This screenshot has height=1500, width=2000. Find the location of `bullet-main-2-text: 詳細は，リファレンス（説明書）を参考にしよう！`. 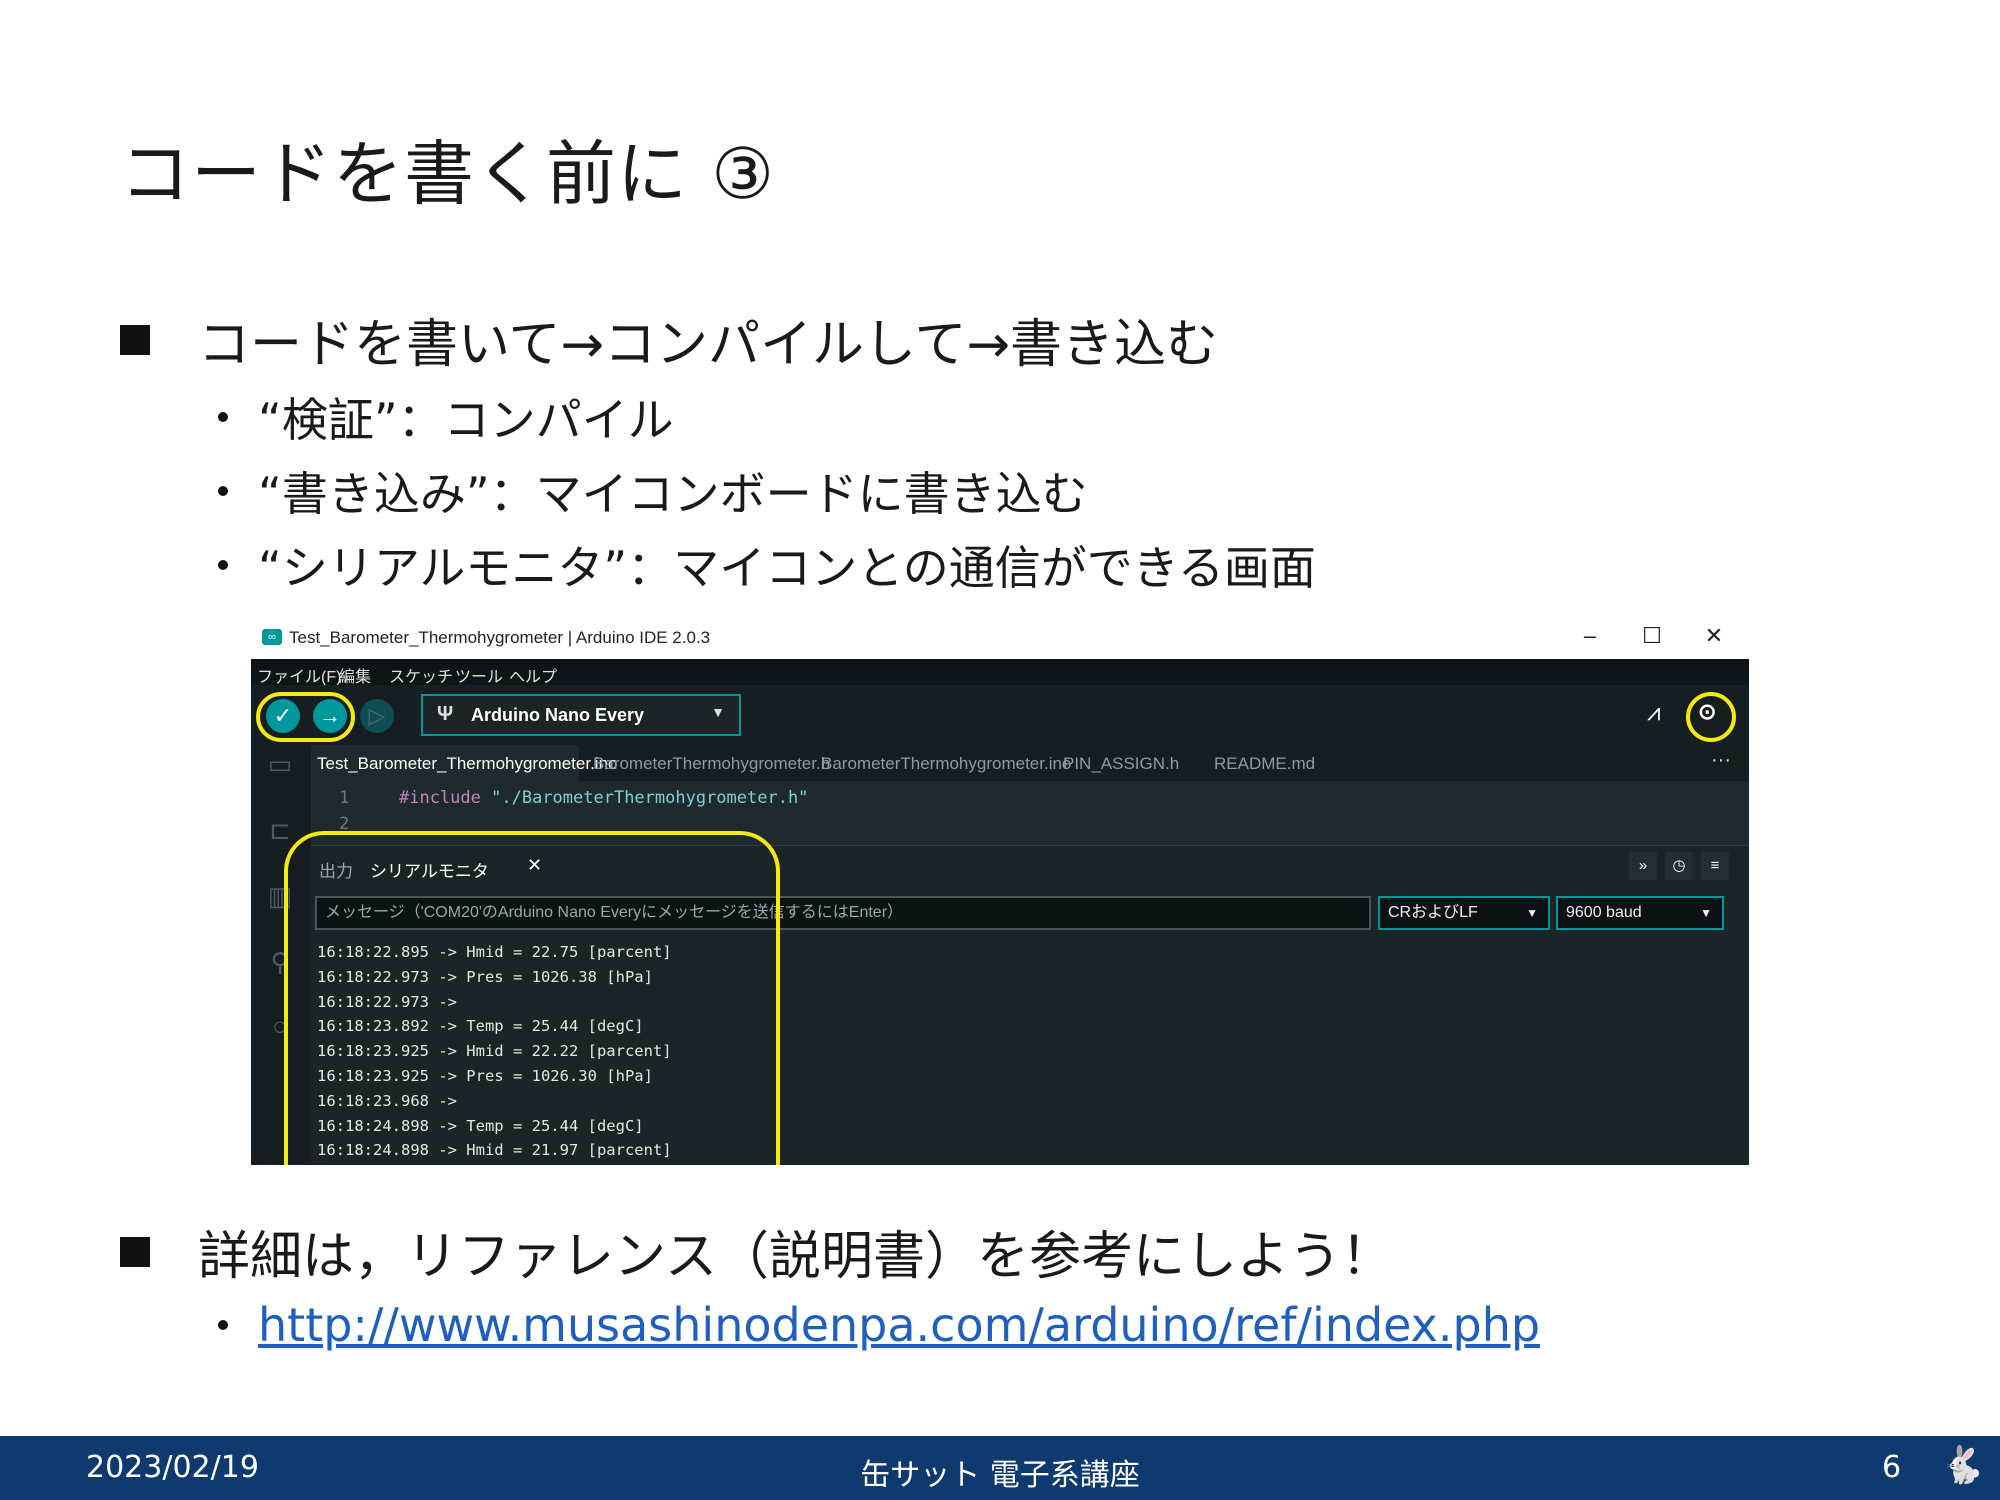

bullet-main-2-text: 詳細は，リファレンス（説明書）を参考にしよう！ is located at coordinates (795, 1257).